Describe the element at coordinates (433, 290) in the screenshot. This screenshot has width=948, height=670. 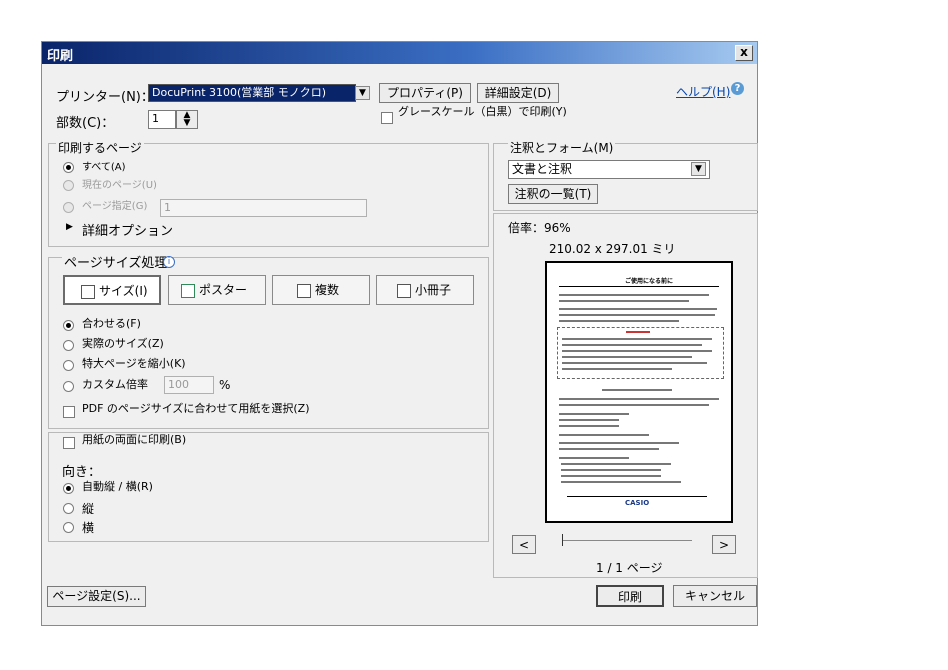
I see `tab-booklet-label: 小冊子` at that location.